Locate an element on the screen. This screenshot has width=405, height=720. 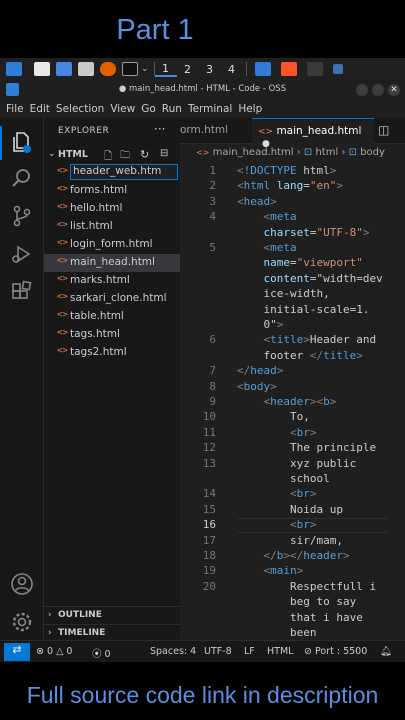
code-line: school is located at coordinates (283, 478).